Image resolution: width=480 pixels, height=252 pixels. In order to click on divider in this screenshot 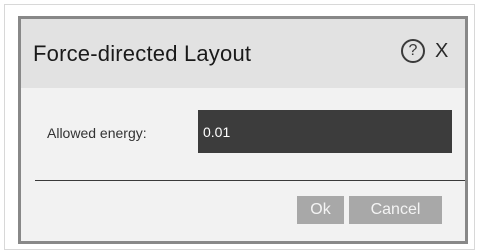, I will do `click(250, 180)`.